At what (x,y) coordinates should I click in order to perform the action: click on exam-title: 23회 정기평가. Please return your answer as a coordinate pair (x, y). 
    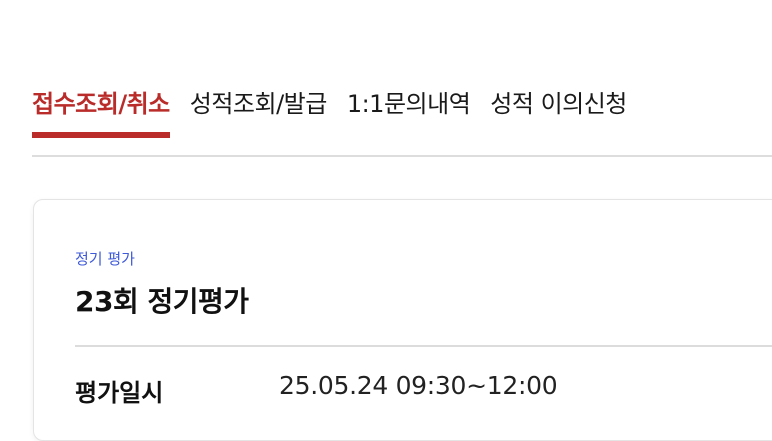
    Looking at the image, I should click on (162, 301).